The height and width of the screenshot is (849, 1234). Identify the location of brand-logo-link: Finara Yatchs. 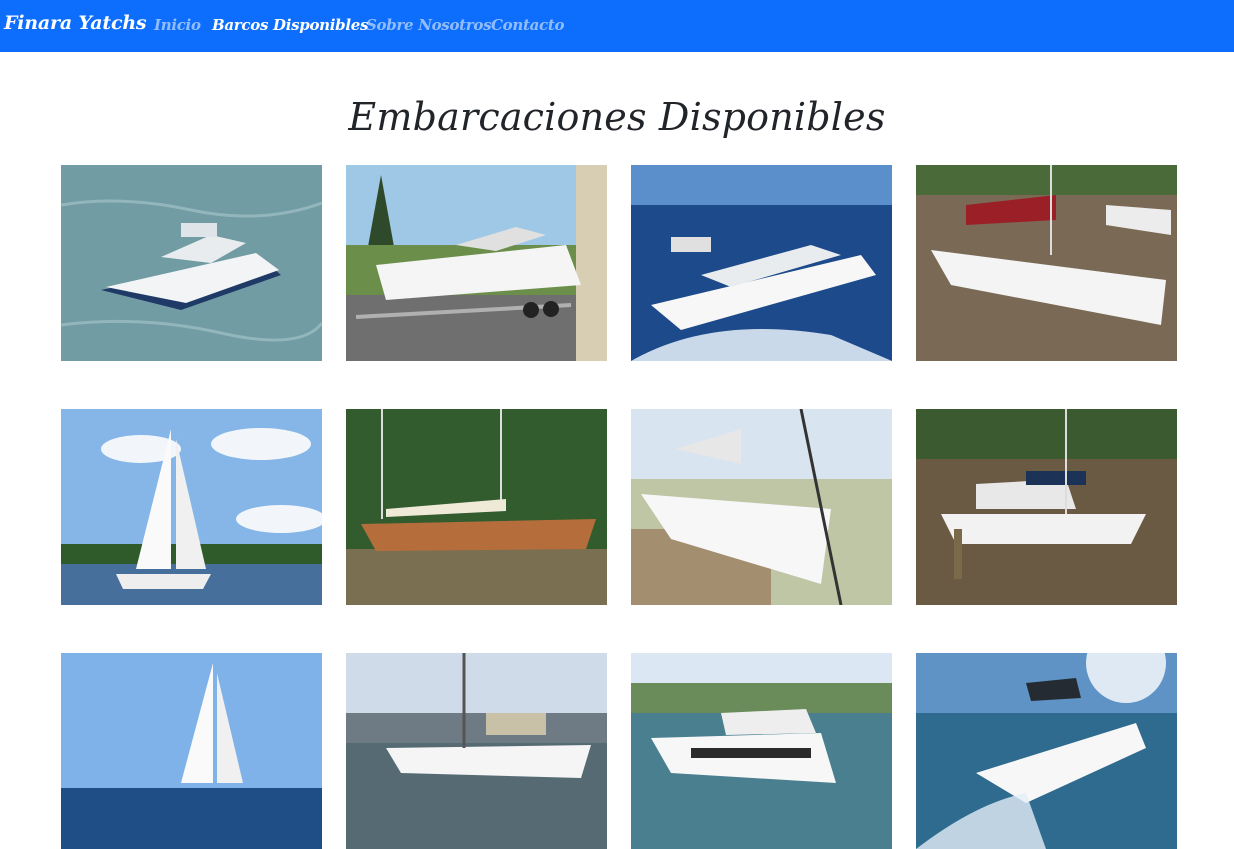
(75, 23).